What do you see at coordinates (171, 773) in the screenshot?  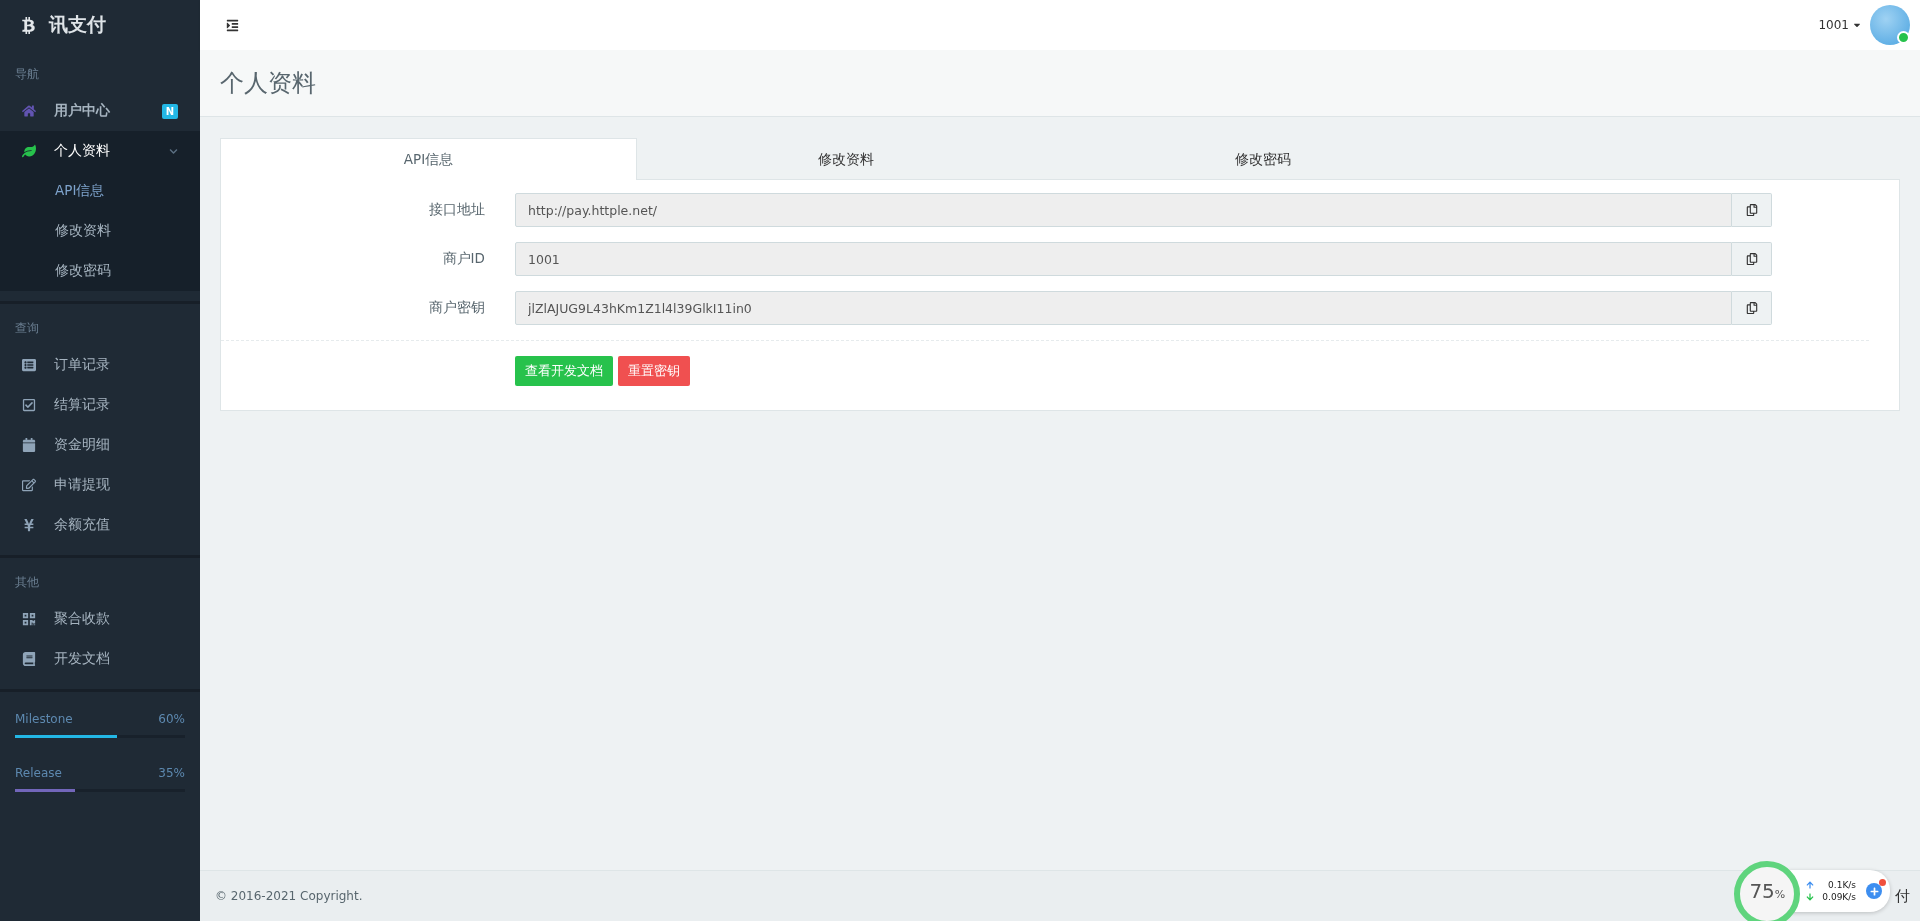 I see `progress-reading: 35%` at bounding box center [171, 773].